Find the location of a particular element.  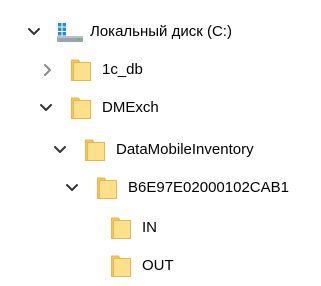

tree-item-label: DataMobileInventory is located at coordinates (185, 149).